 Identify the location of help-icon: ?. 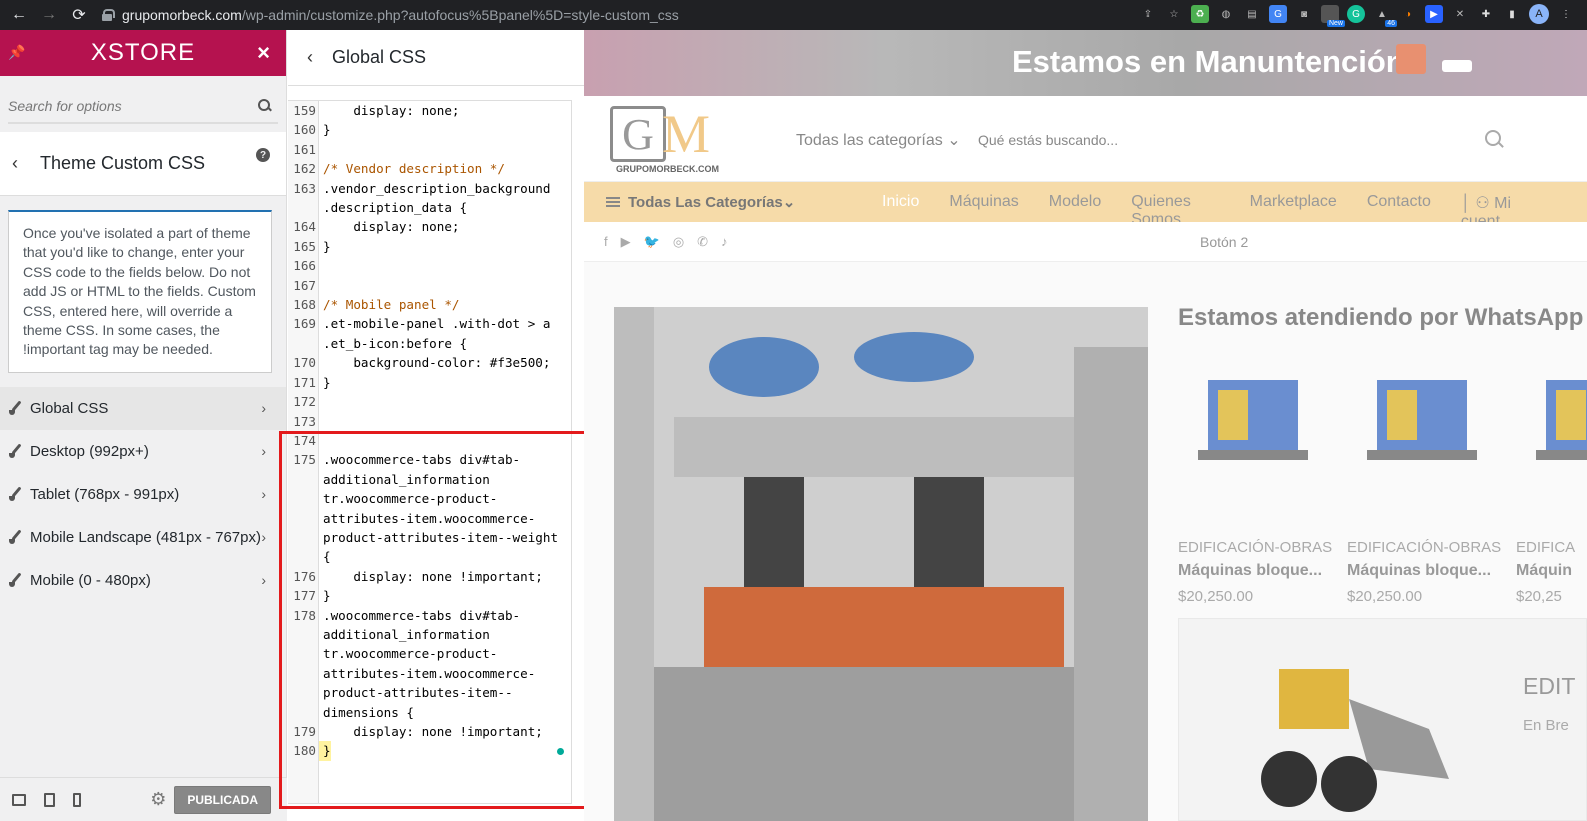
(263, 155).